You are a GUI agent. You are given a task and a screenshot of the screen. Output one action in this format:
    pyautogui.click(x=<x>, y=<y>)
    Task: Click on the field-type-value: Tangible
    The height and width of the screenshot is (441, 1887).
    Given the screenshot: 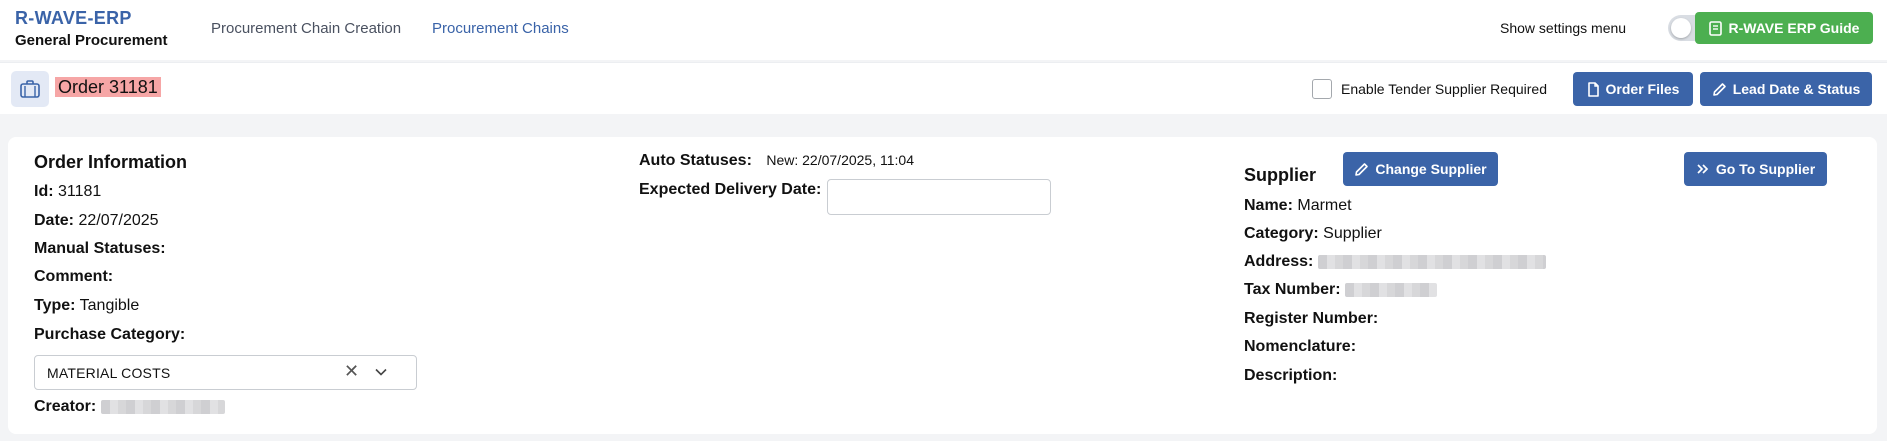 What is the action you would take?
    pyautogui.click(x=109, y=305)
    